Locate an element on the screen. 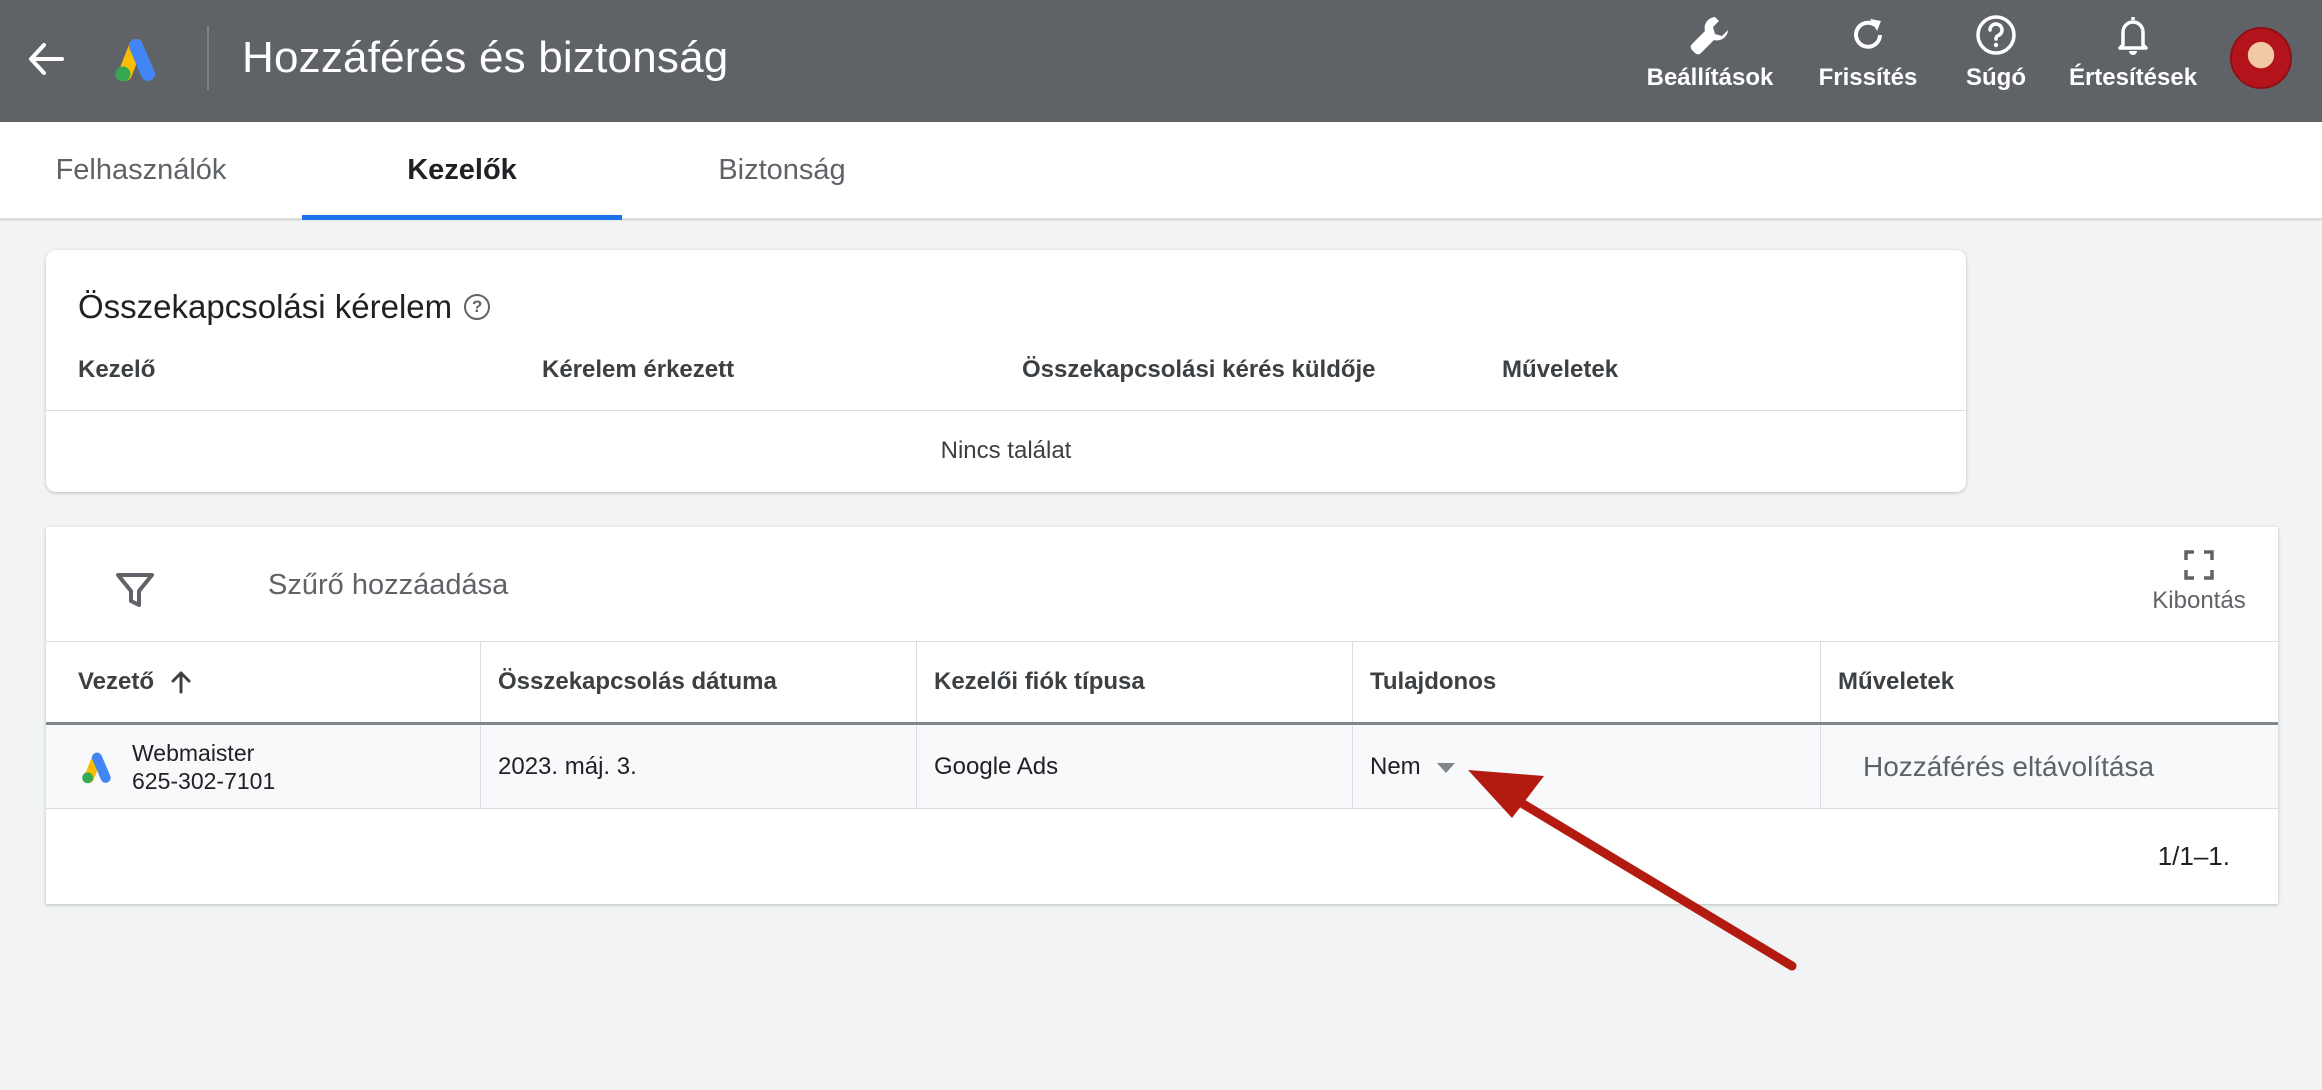 Image resolution: width=2322 pixels, height=1090 pixels. expand-label: Kibontás is located at coordinates (2199, 600).